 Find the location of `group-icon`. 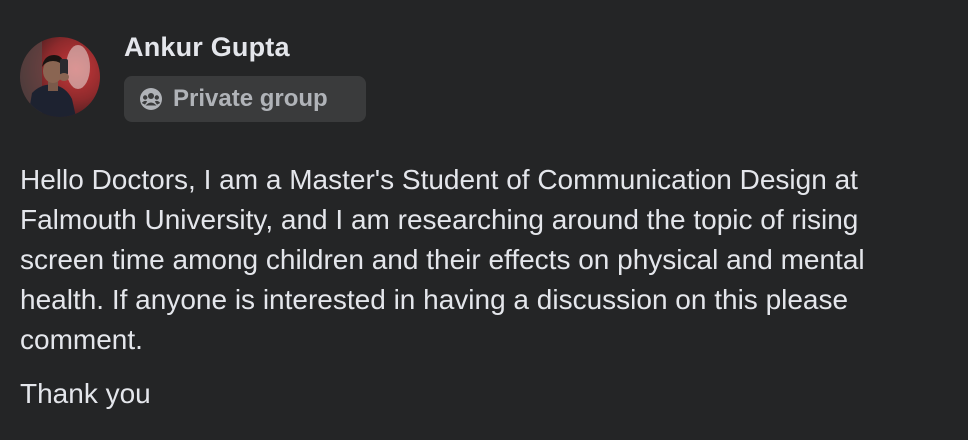

group-icon is located at coordinates (151, 99).